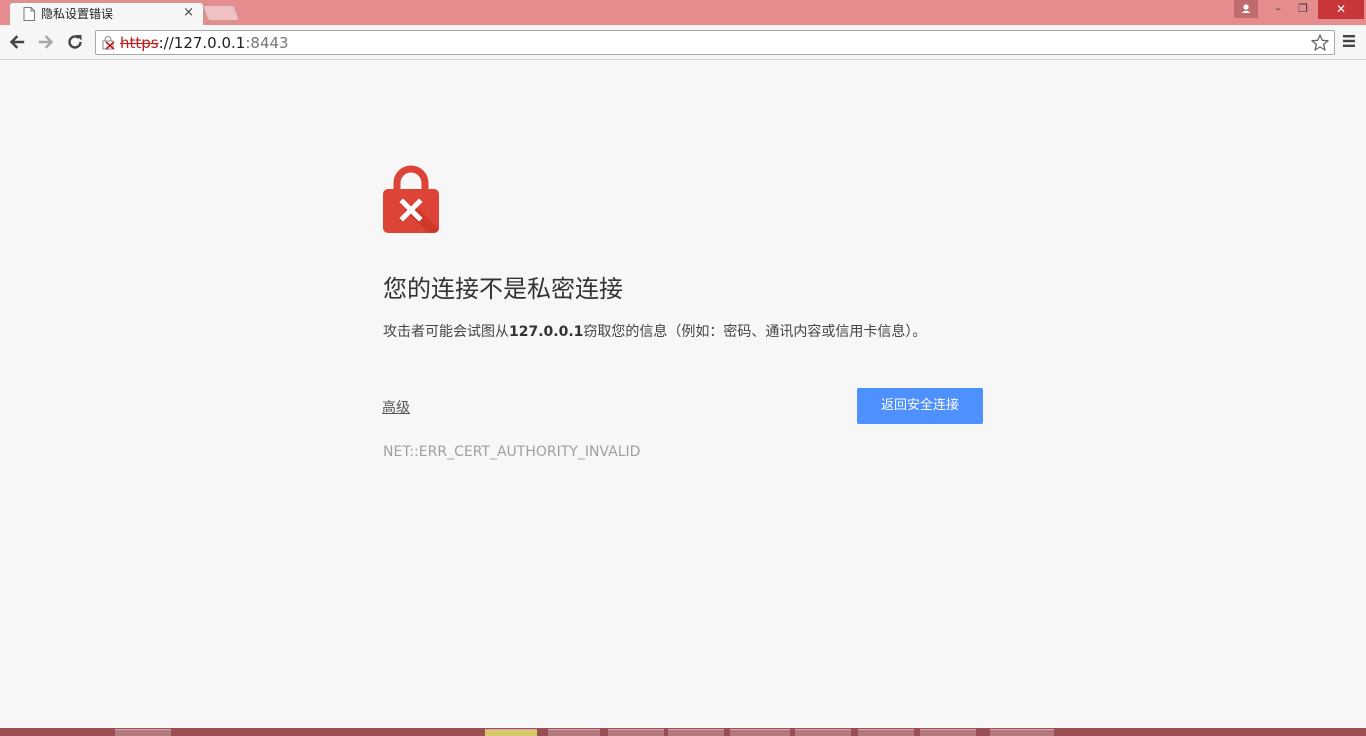  I want to click on browser-tab: 隐私设置错误 ×, so click(106, 13).